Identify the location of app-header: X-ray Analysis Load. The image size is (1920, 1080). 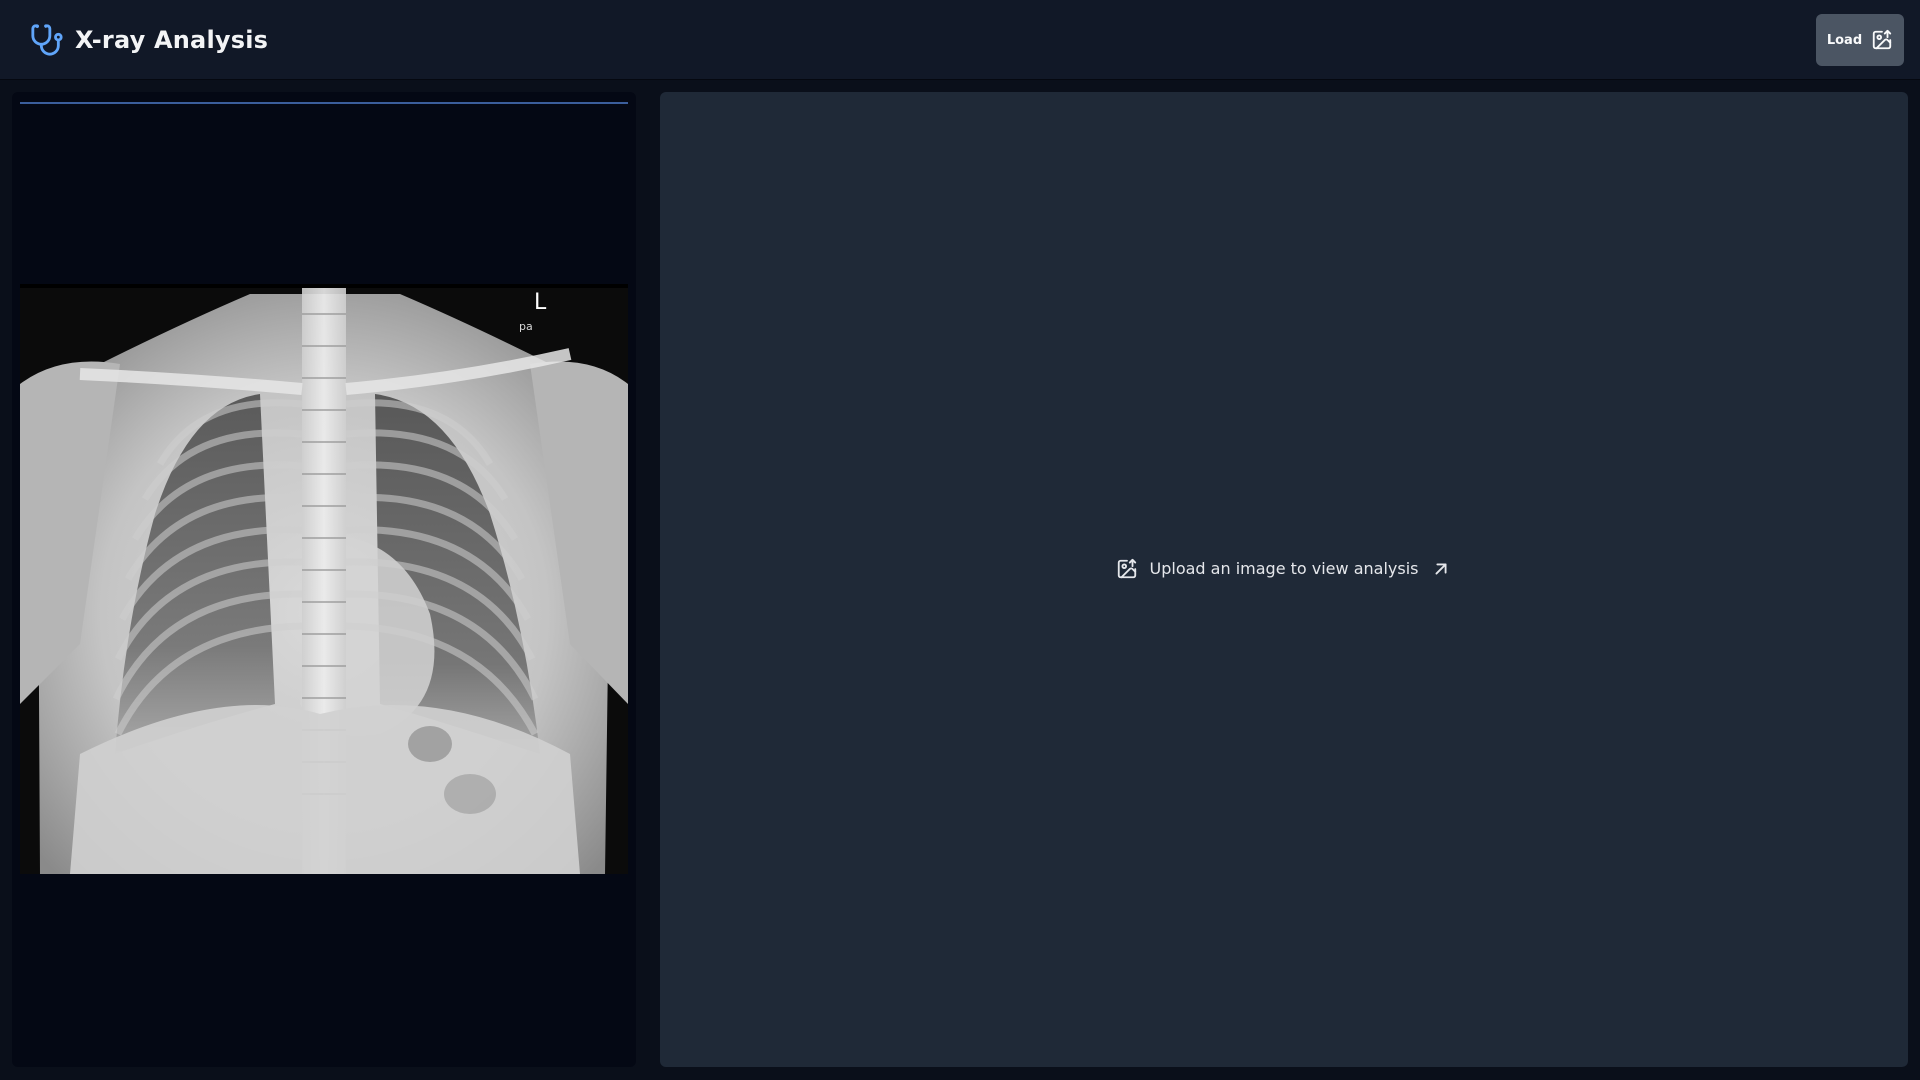
(960, 40).